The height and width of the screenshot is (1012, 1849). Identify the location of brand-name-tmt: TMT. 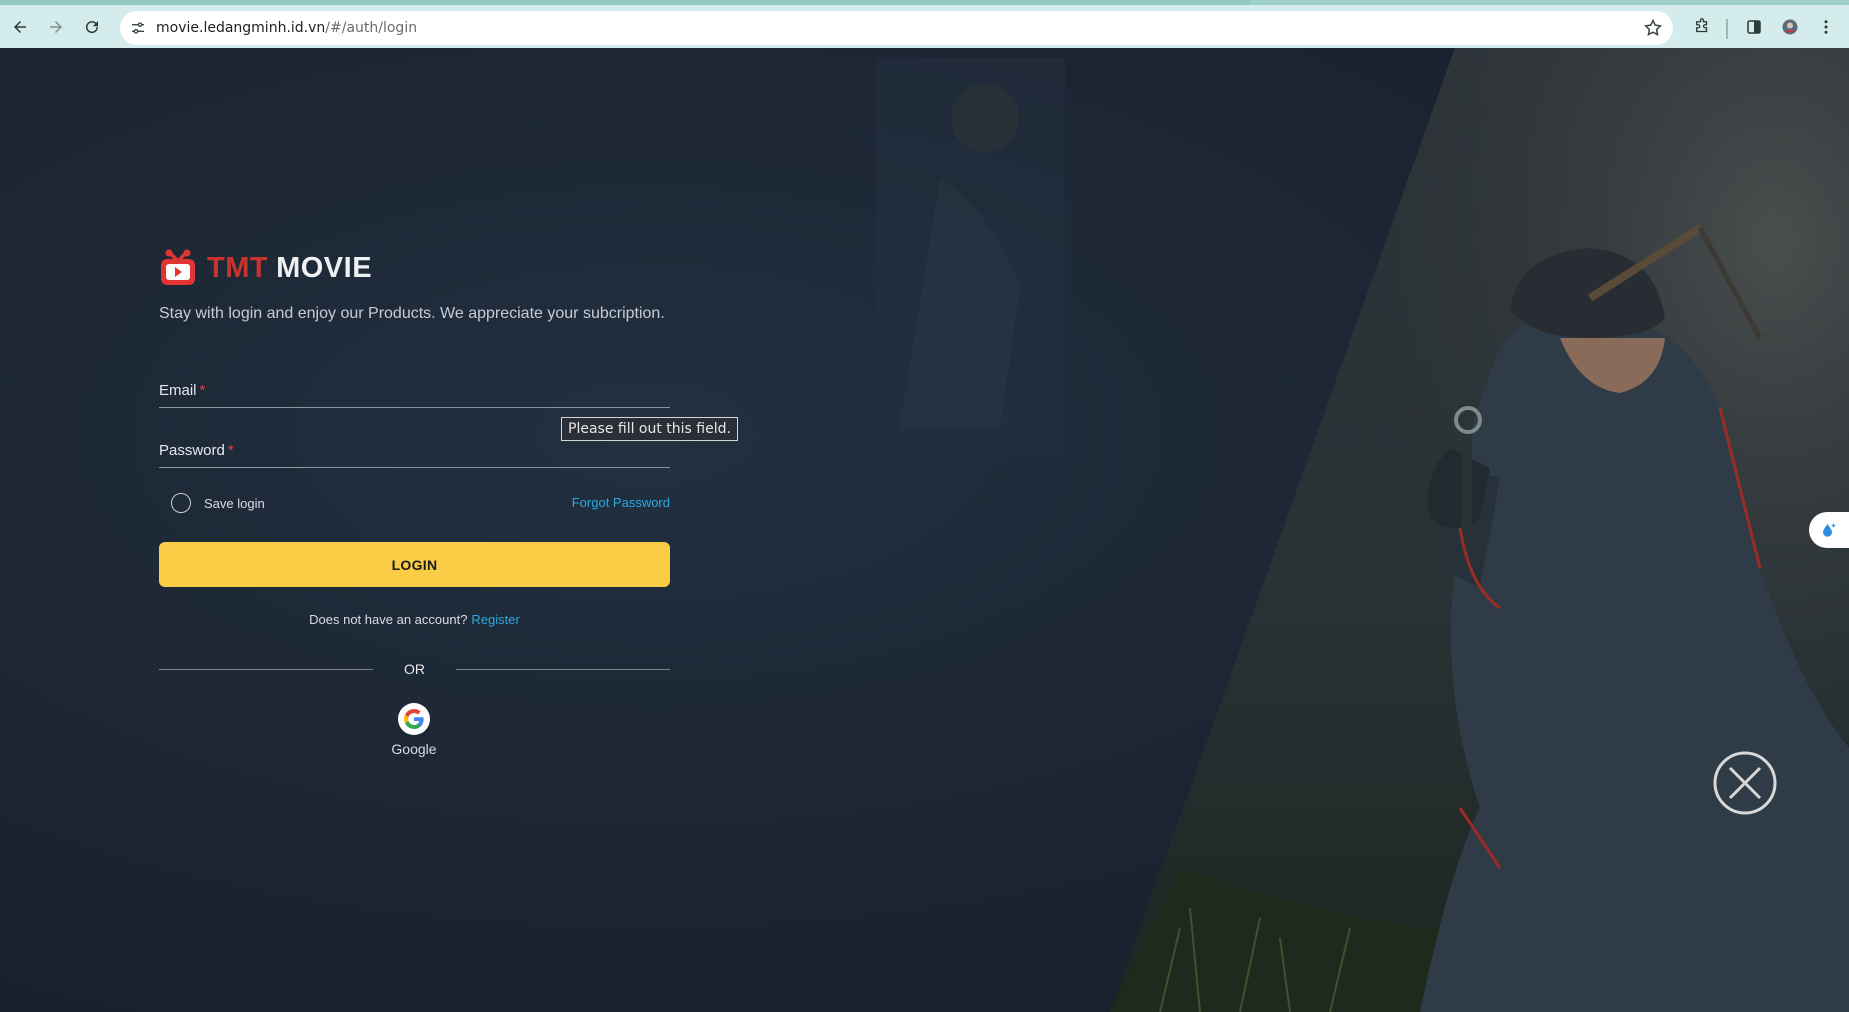
(238, 267).